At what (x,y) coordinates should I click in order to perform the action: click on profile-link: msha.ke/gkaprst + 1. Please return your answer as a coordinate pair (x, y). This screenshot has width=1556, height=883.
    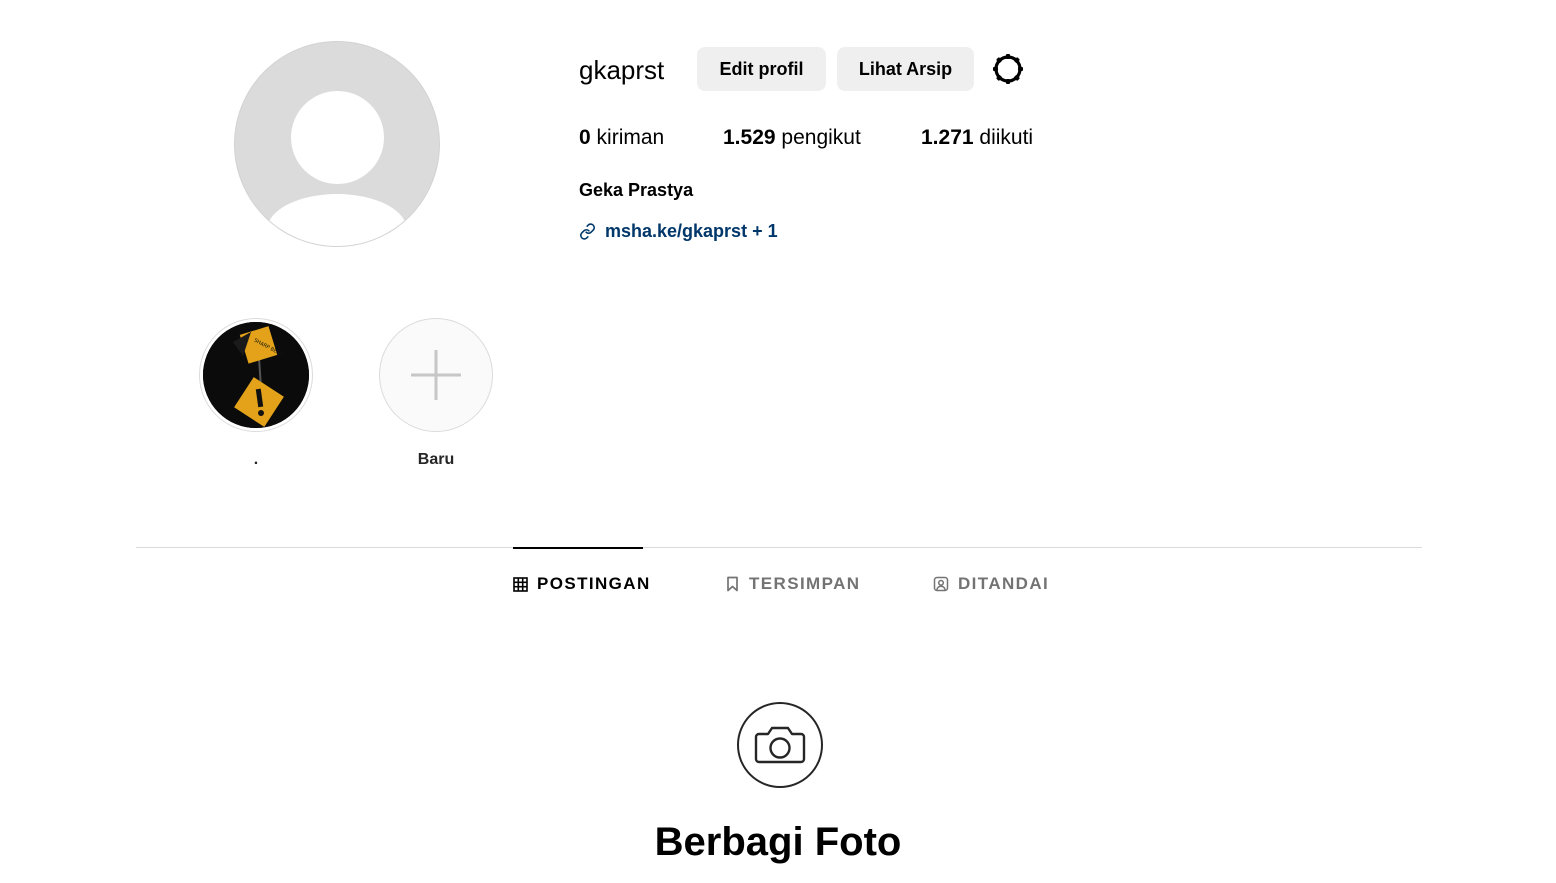
    Looking at the image, I should click on (678, 231).